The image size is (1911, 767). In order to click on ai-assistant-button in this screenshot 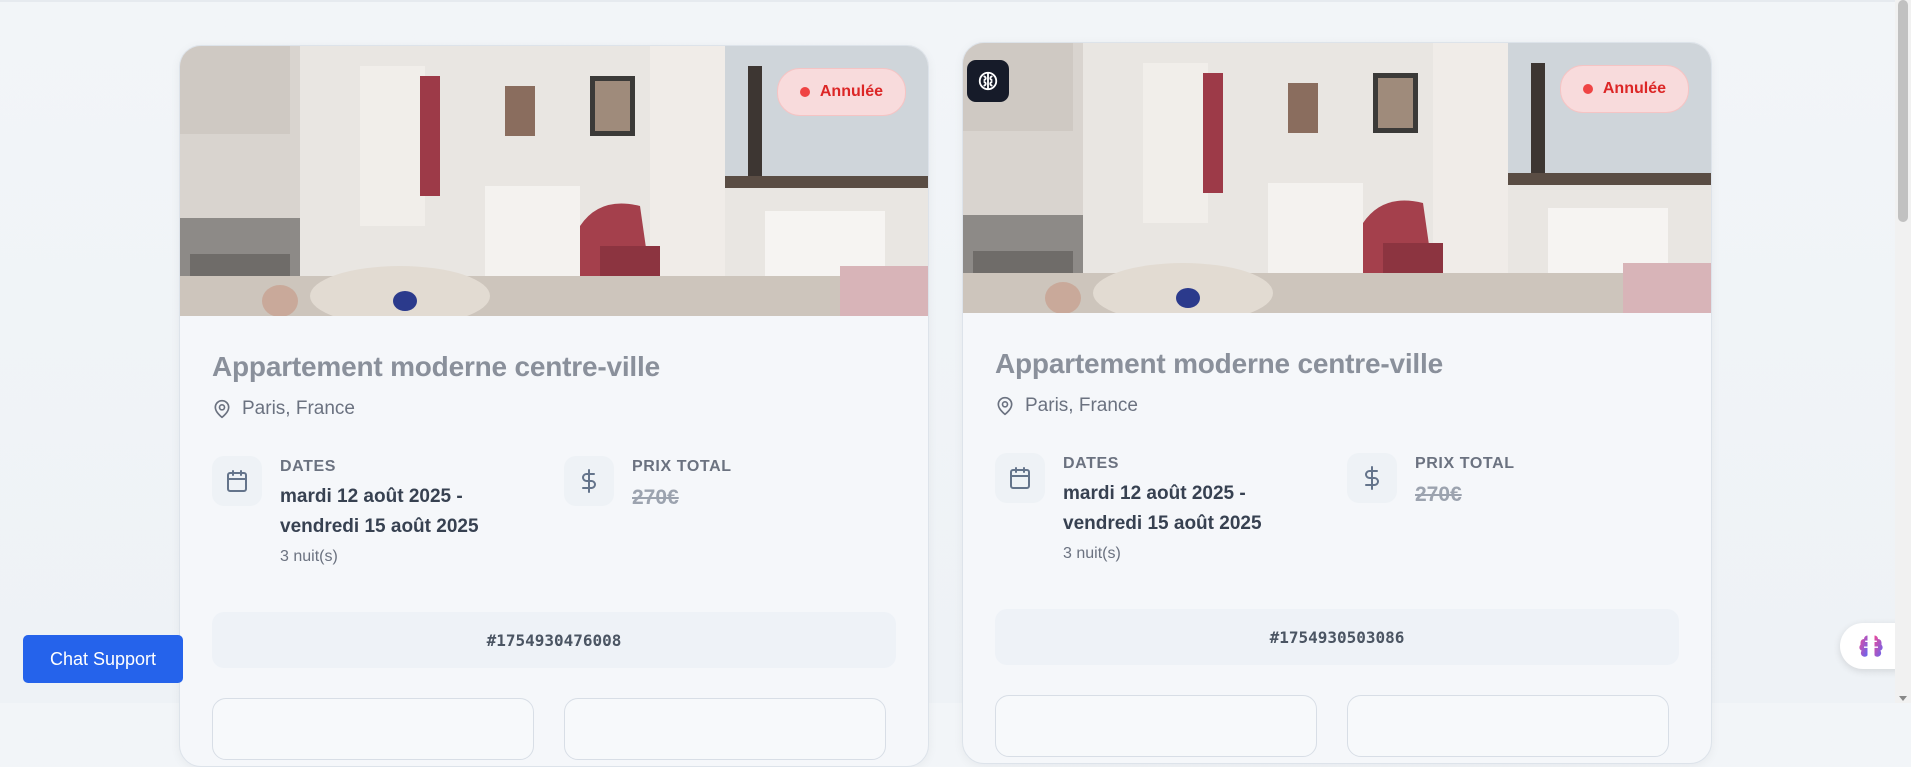, I will do `click(1871, 646)`.